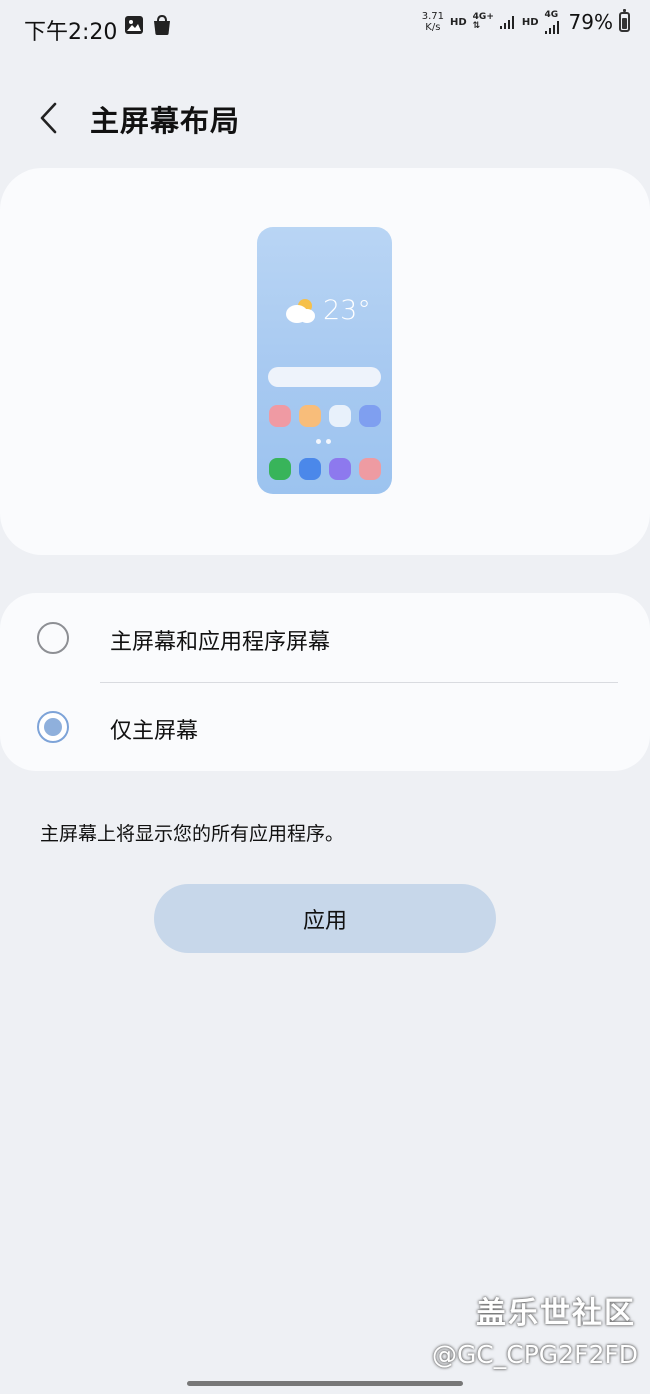 The height and width of the screenshot is (1394, 650). I want to click on option-home-and-apps: 主屏幕和应用程序屏幕, so click(325, 637).